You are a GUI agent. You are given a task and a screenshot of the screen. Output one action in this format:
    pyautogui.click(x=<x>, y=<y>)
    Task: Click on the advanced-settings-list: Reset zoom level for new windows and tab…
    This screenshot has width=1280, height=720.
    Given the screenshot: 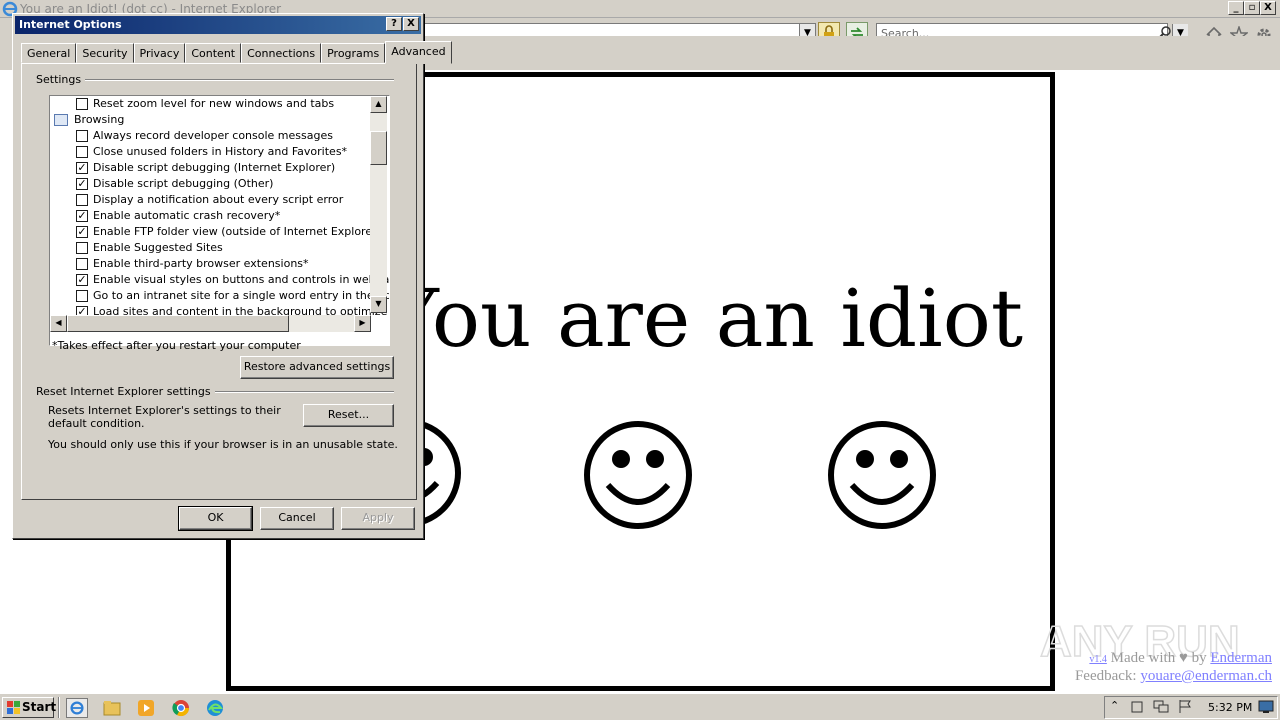 What is the action you would take?
    pyautogui.click(x=219, y=220)
    